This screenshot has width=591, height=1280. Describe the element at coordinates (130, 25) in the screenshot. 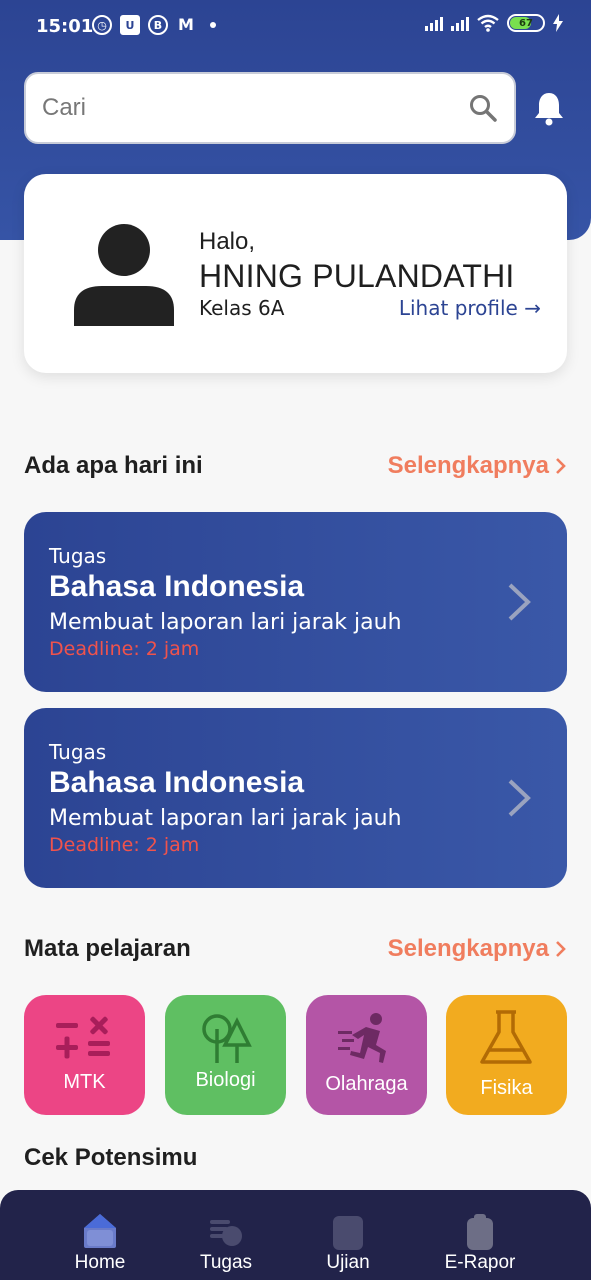

I see `u-app-icon: U` at that location.